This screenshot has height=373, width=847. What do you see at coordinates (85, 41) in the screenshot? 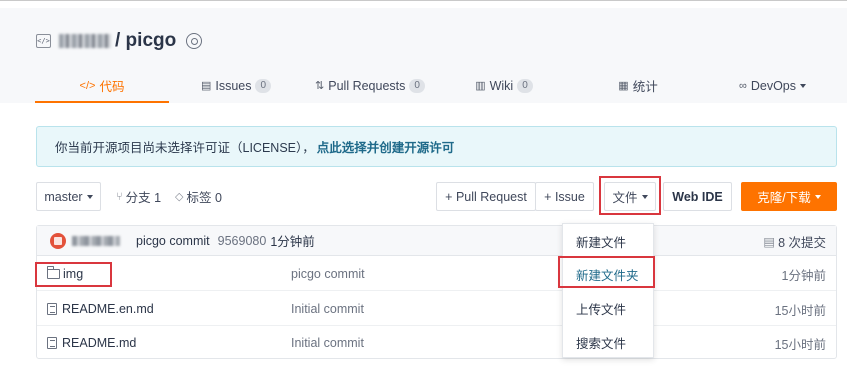
I see `owner-name-redacted` at bounding box center [85, 41].